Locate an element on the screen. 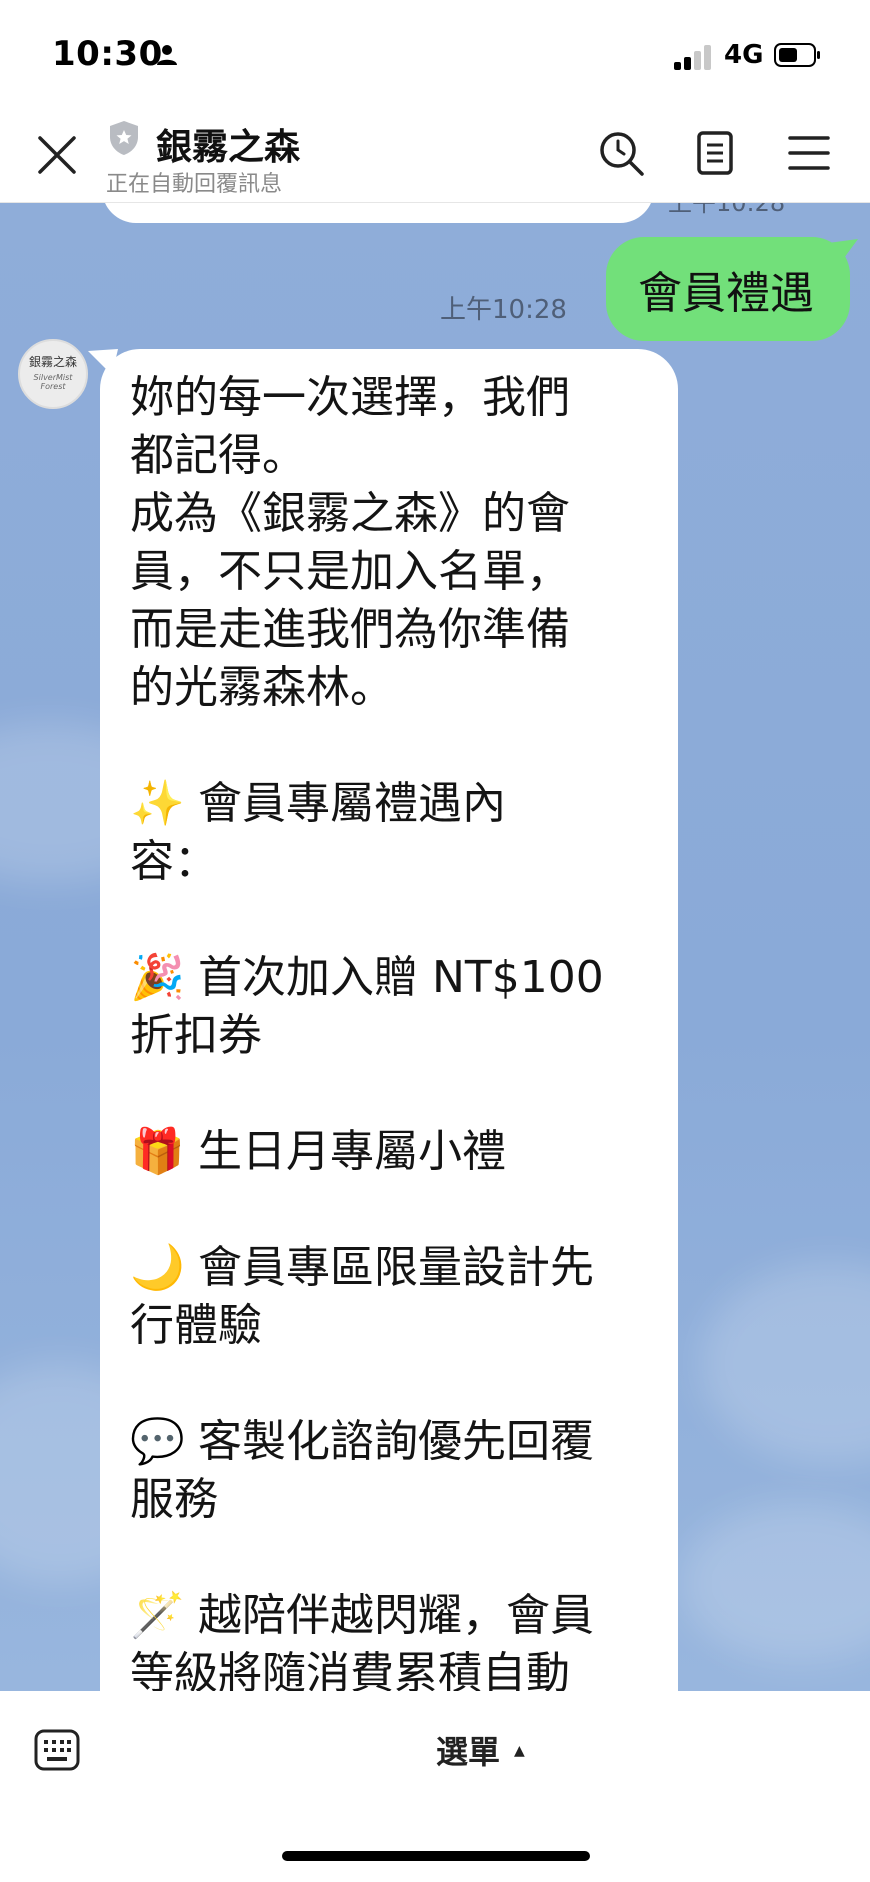  message-line: 🎁 生日月專屬小禮 is located at coordinates (391, 1152).